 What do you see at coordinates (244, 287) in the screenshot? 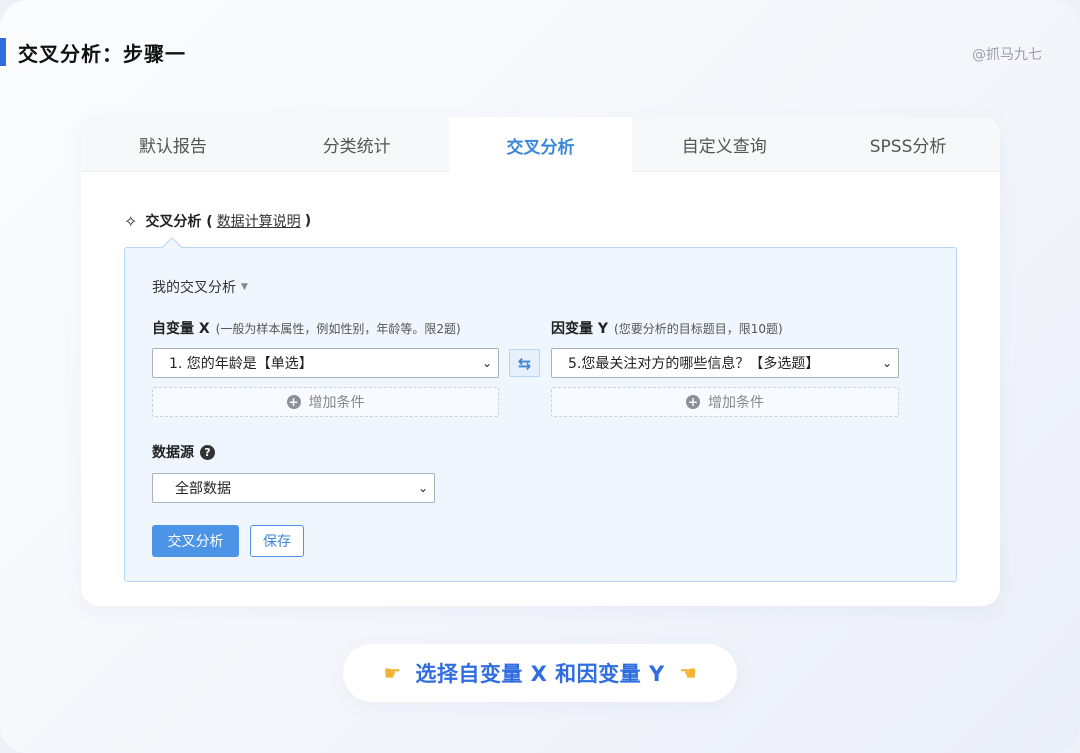
I see `caret-down-icon: ▼` at bounding box center [244, 287].